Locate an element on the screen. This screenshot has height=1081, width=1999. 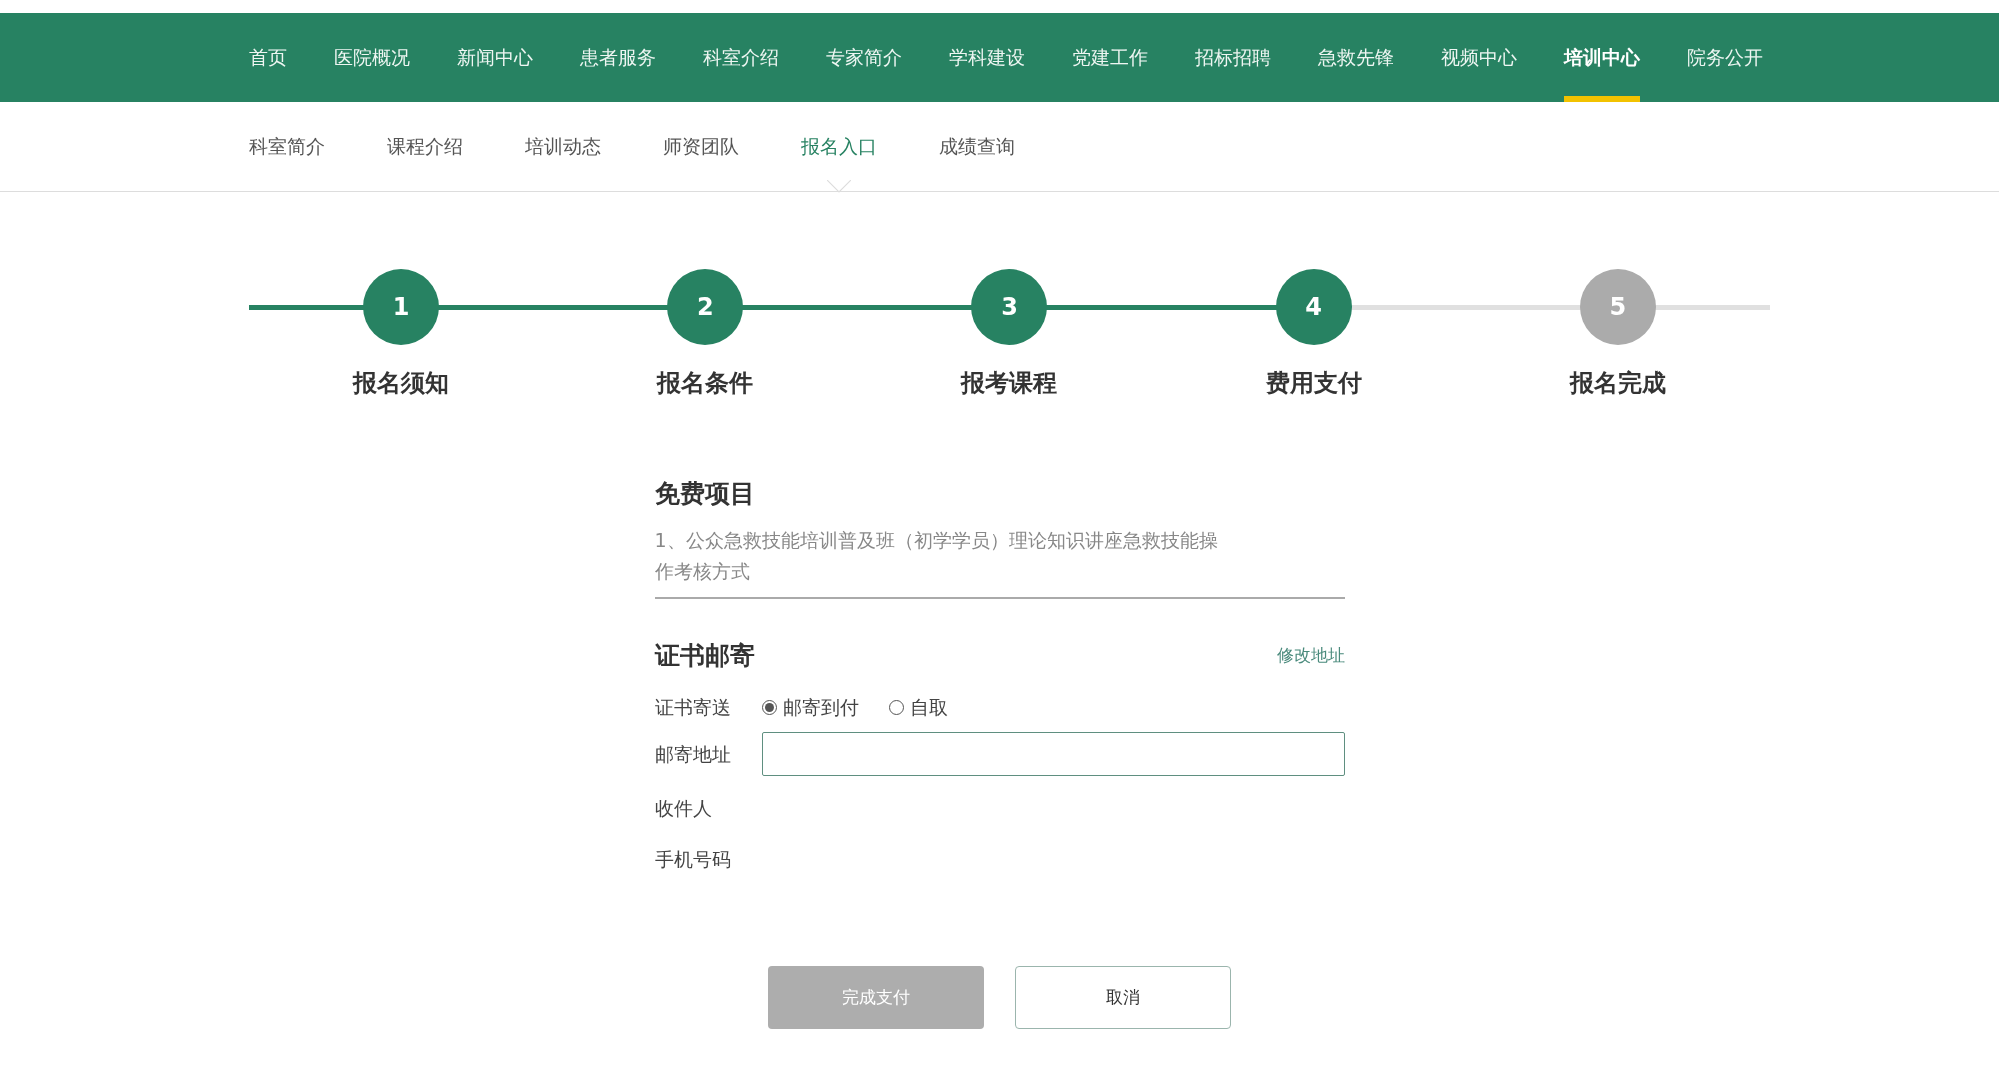
nav-link: 新闻中心 is located at coordinates (495, 57).